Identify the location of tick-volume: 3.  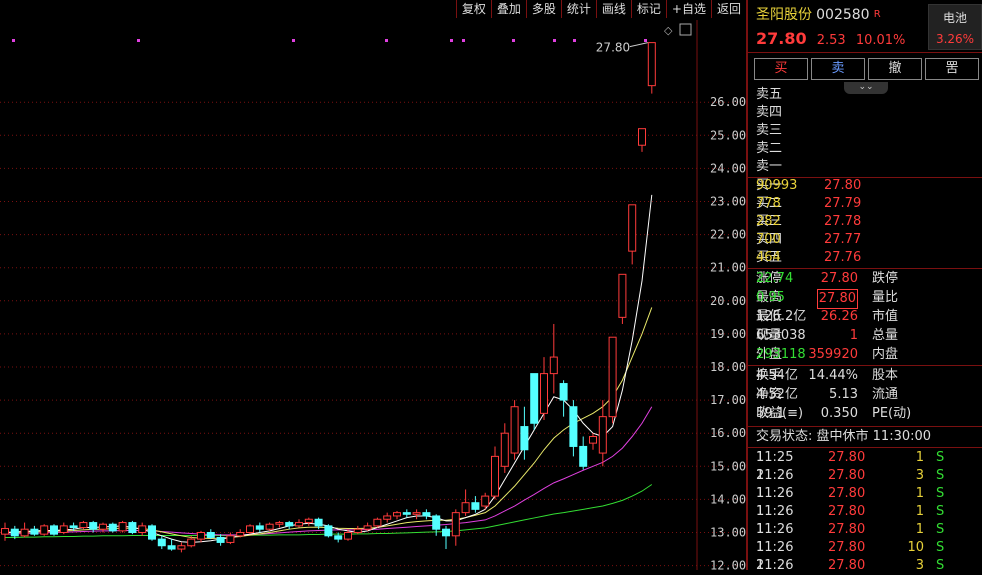
(919, 565).